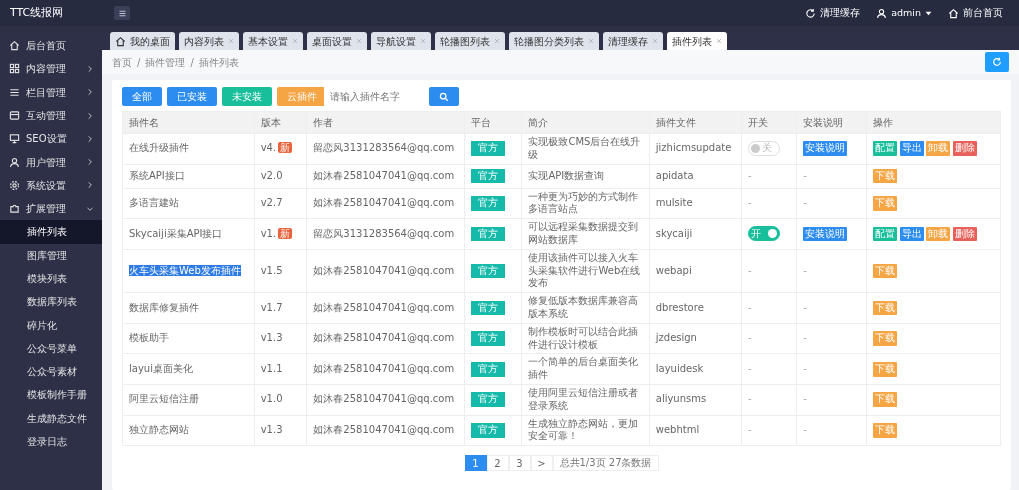 This screenshot has height=490, width=1019. What do you see at coordinates (585, 308) in the screenshot?
I see `table-cell: 修复低版本数据库兼容高版本系统` at bounding box center [585, 308].